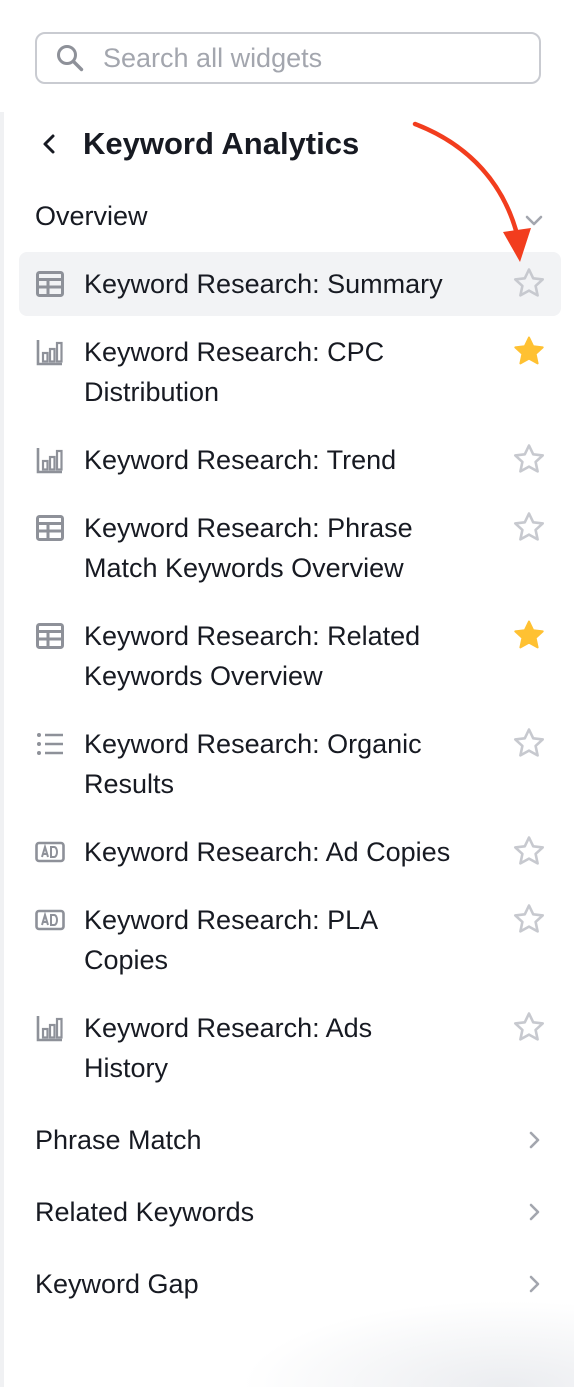 This screenshot has height=1387, width=574. I want to click on widget-label-line-2: History, so click(126, 1068).